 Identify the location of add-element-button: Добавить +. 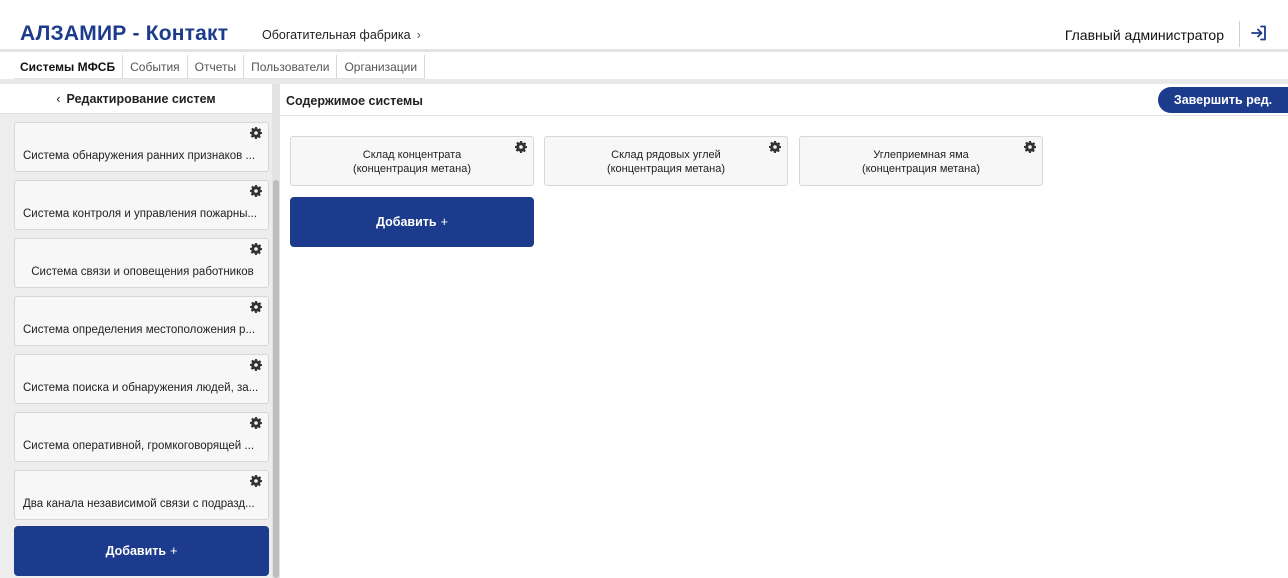
(412, 222).